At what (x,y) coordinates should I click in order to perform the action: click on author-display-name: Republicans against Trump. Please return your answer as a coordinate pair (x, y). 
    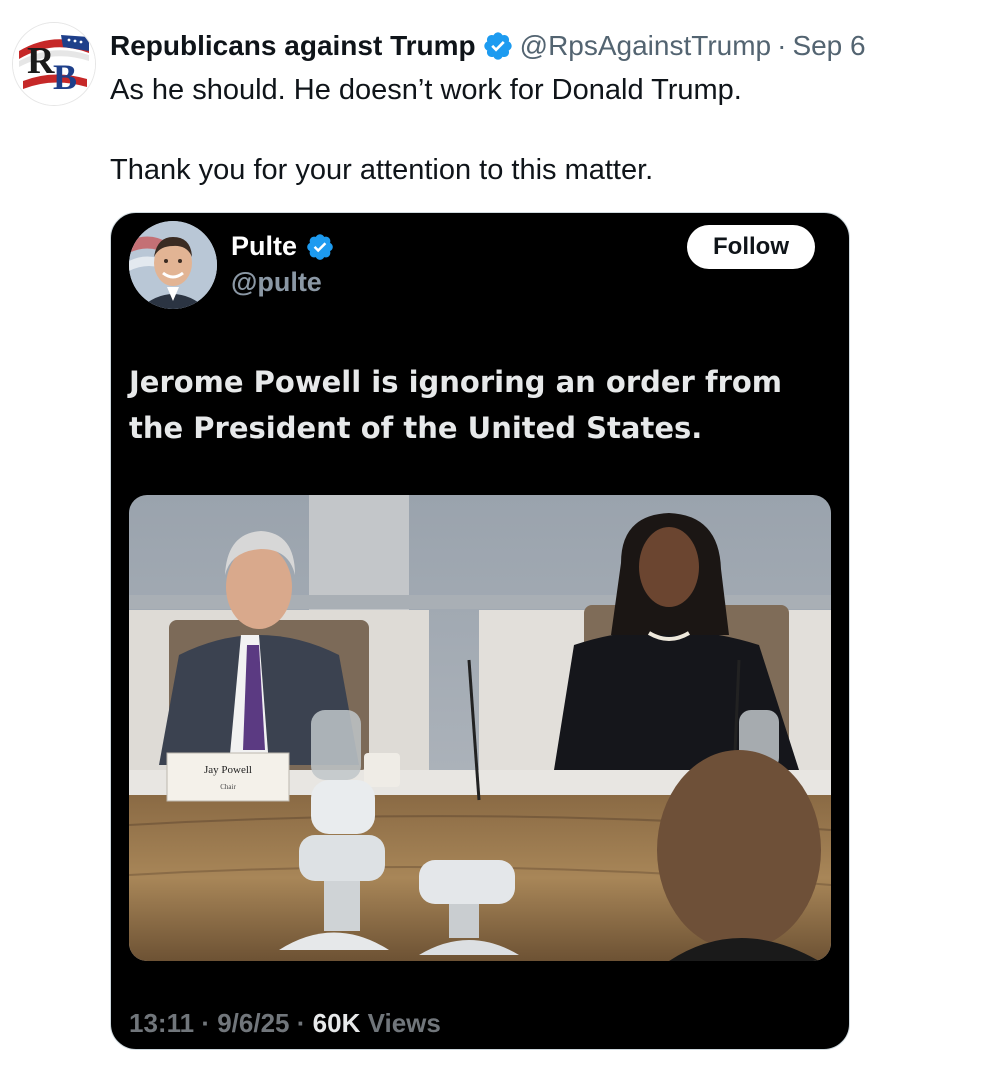
    Looking at the image, I should click on (293, 46).